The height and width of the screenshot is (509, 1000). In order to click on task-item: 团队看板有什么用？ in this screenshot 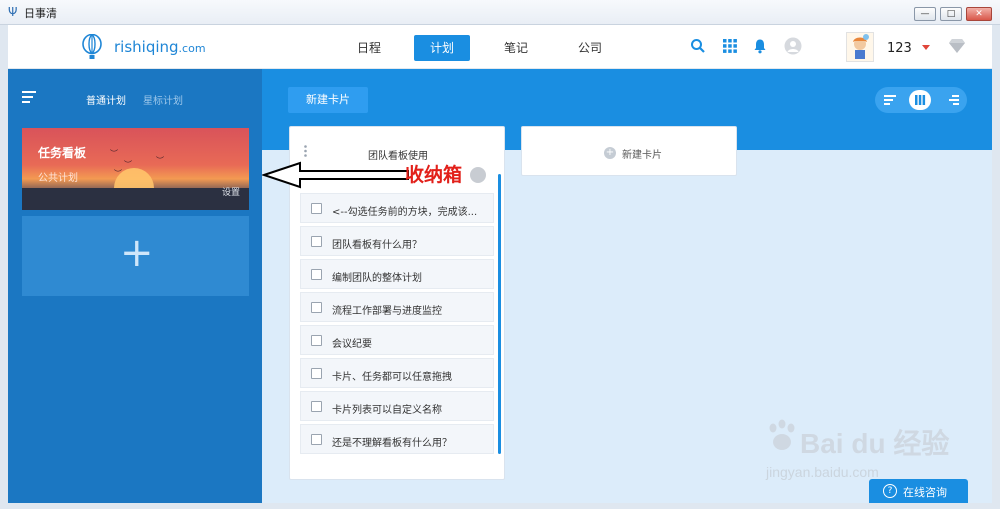, I will do `click(397, 241)`.